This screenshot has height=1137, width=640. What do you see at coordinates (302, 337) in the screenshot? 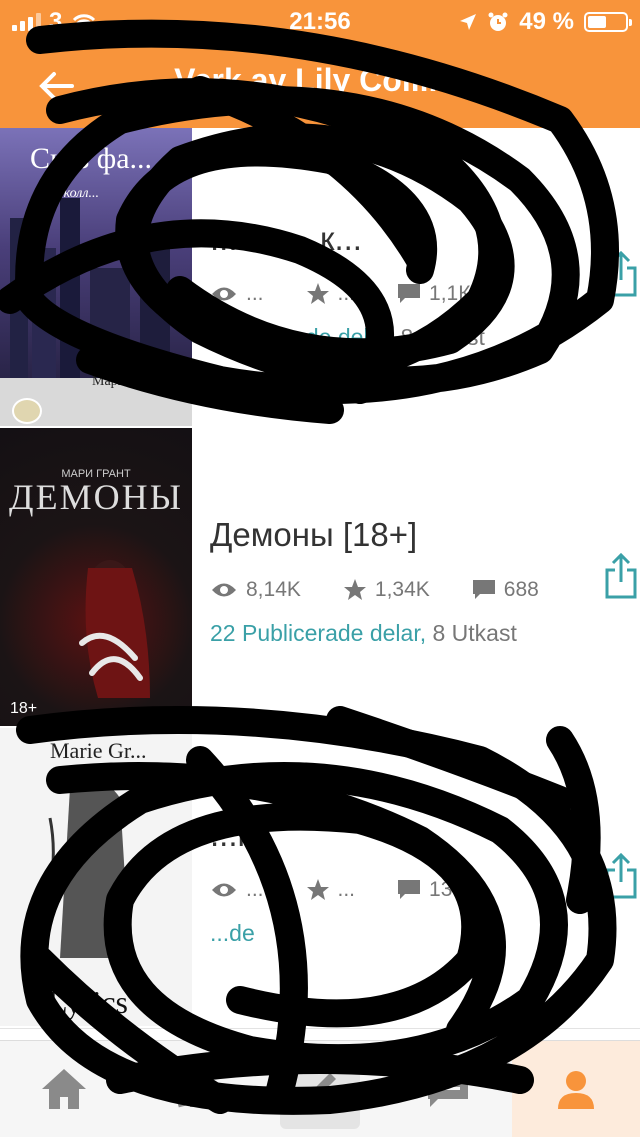
I see `published-parts: Publicerade delar,` at bounding box center [302, 337].